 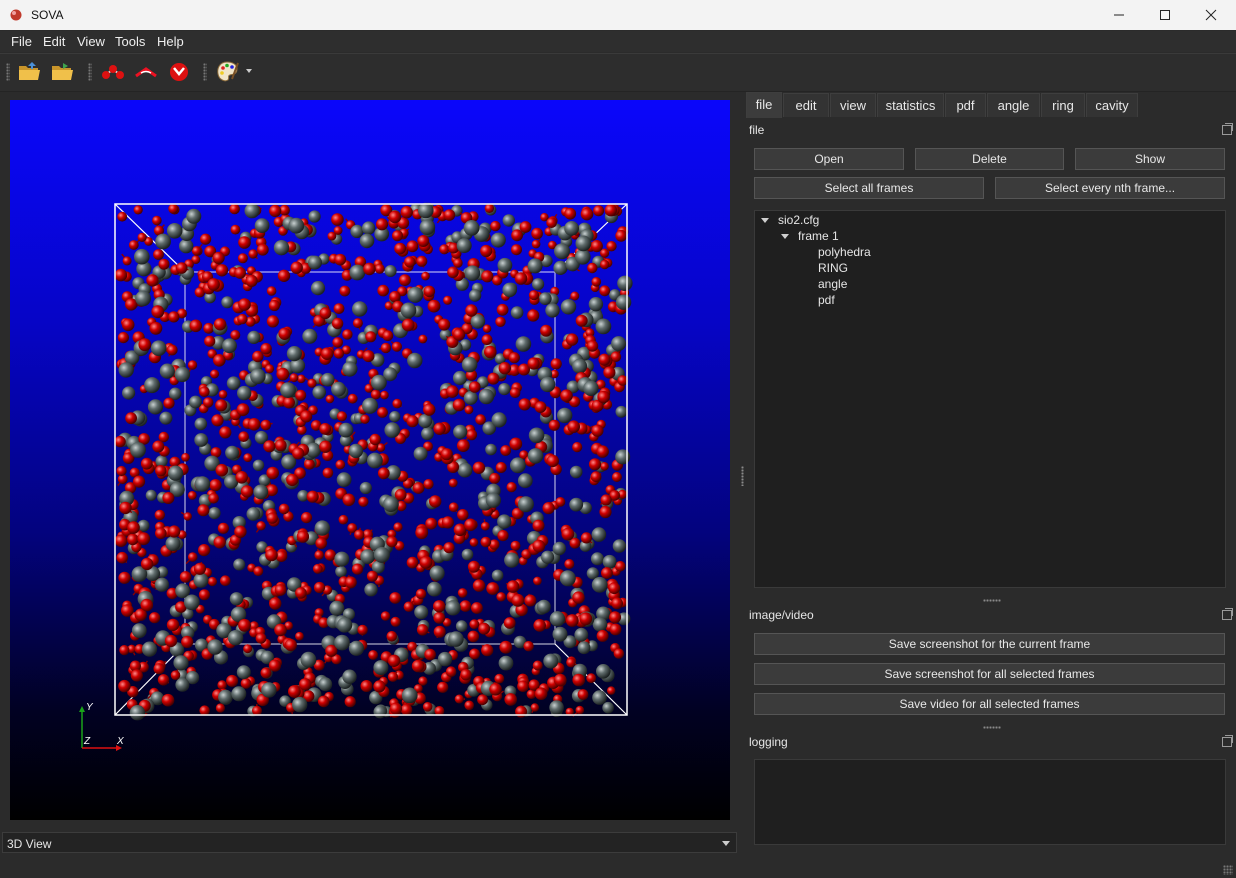 What do you see at coordinates (170, 41) in the screenshot?
I see `menu-help: Help` at bounding box center [170, 41].